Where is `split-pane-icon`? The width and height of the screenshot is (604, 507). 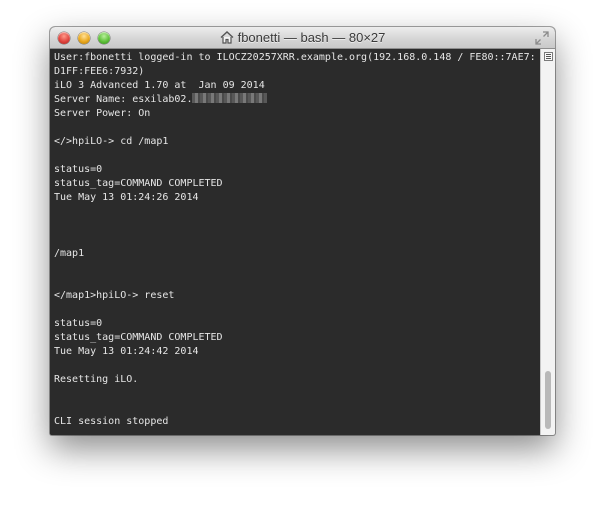 split-pane-icon is located at coordinates (548, 56).